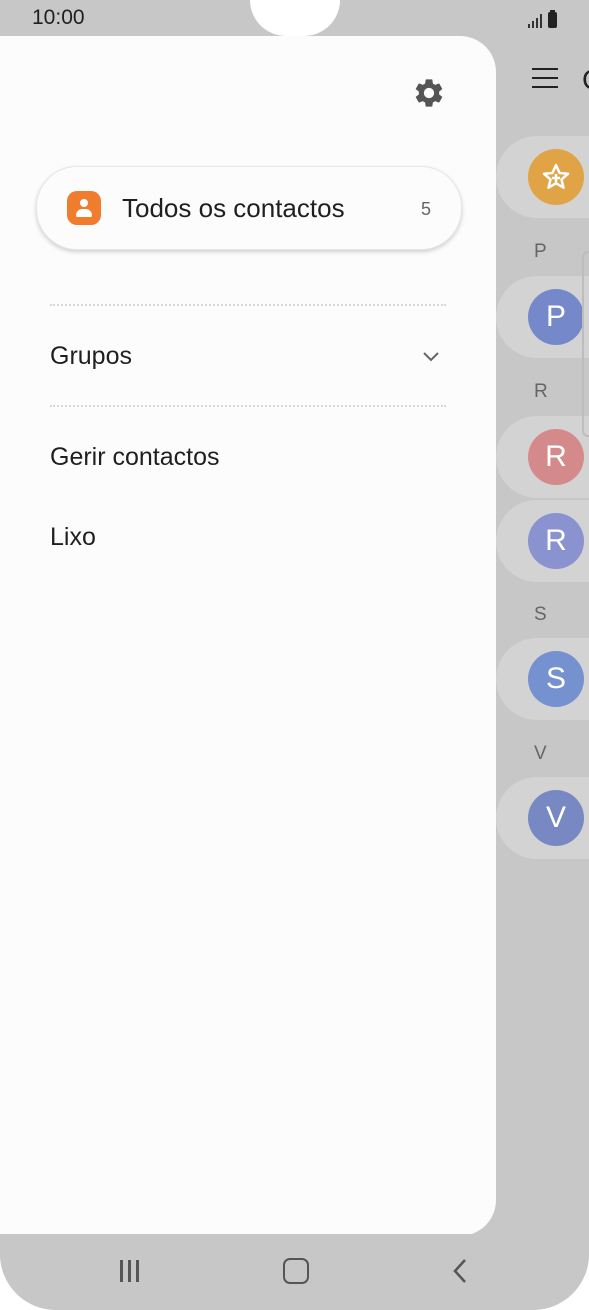  I want to click on chevron-down-icon, so click(431, 357).